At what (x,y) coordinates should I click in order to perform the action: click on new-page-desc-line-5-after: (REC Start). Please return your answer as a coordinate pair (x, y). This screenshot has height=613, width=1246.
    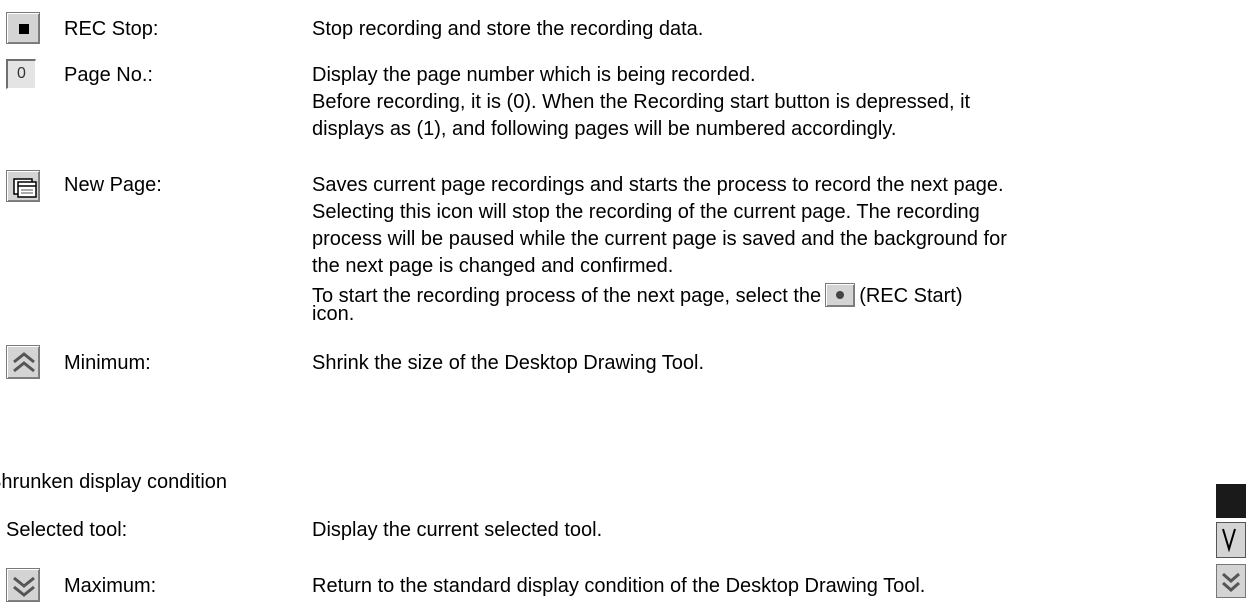
    Looking at the image, I should click on (911, 296).